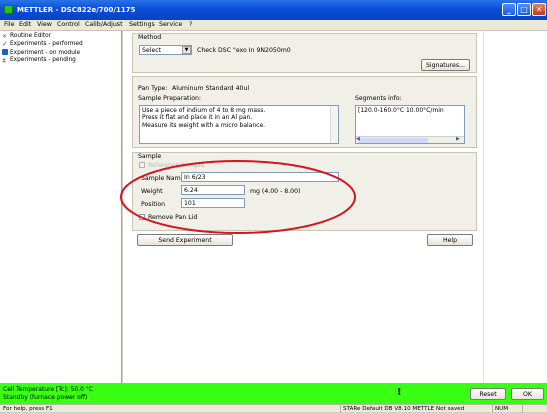 This screenshot has width=547, height=413. I want to click on minimize-button: _, so click(509, 9).